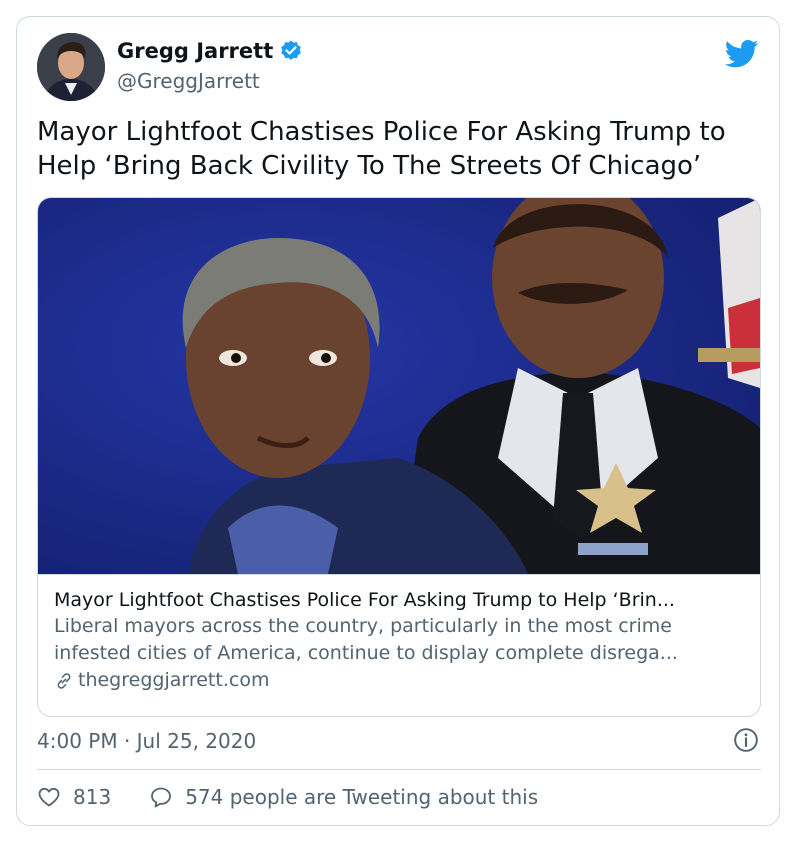 The width and height of the screenshot is (799, 844). Describe the element at coordinates (64, 681) in the screenshot. I see `link-icon` at that location.